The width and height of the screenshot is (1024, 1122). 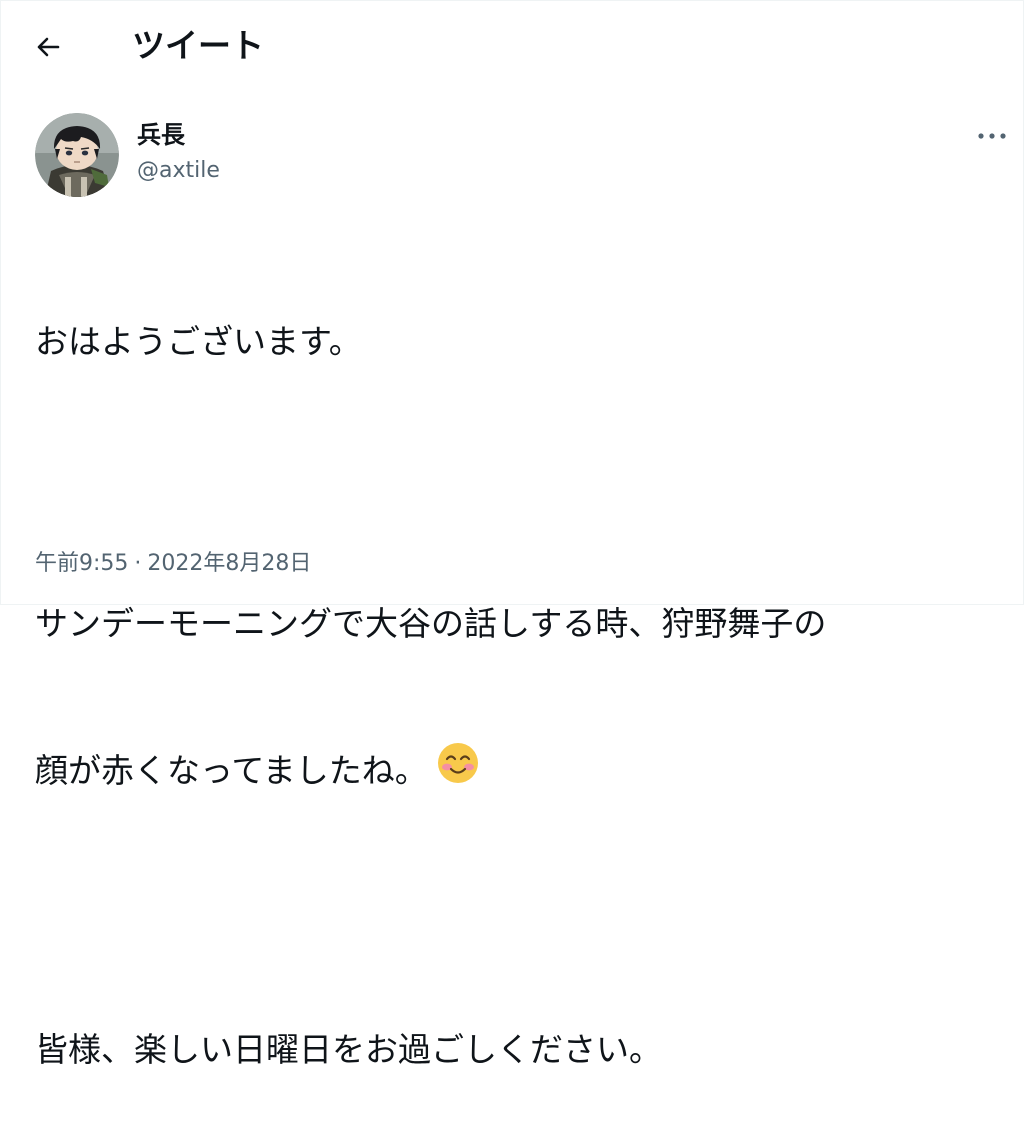 I want to click on page-title: ツイート, so click(x=198, y=45).